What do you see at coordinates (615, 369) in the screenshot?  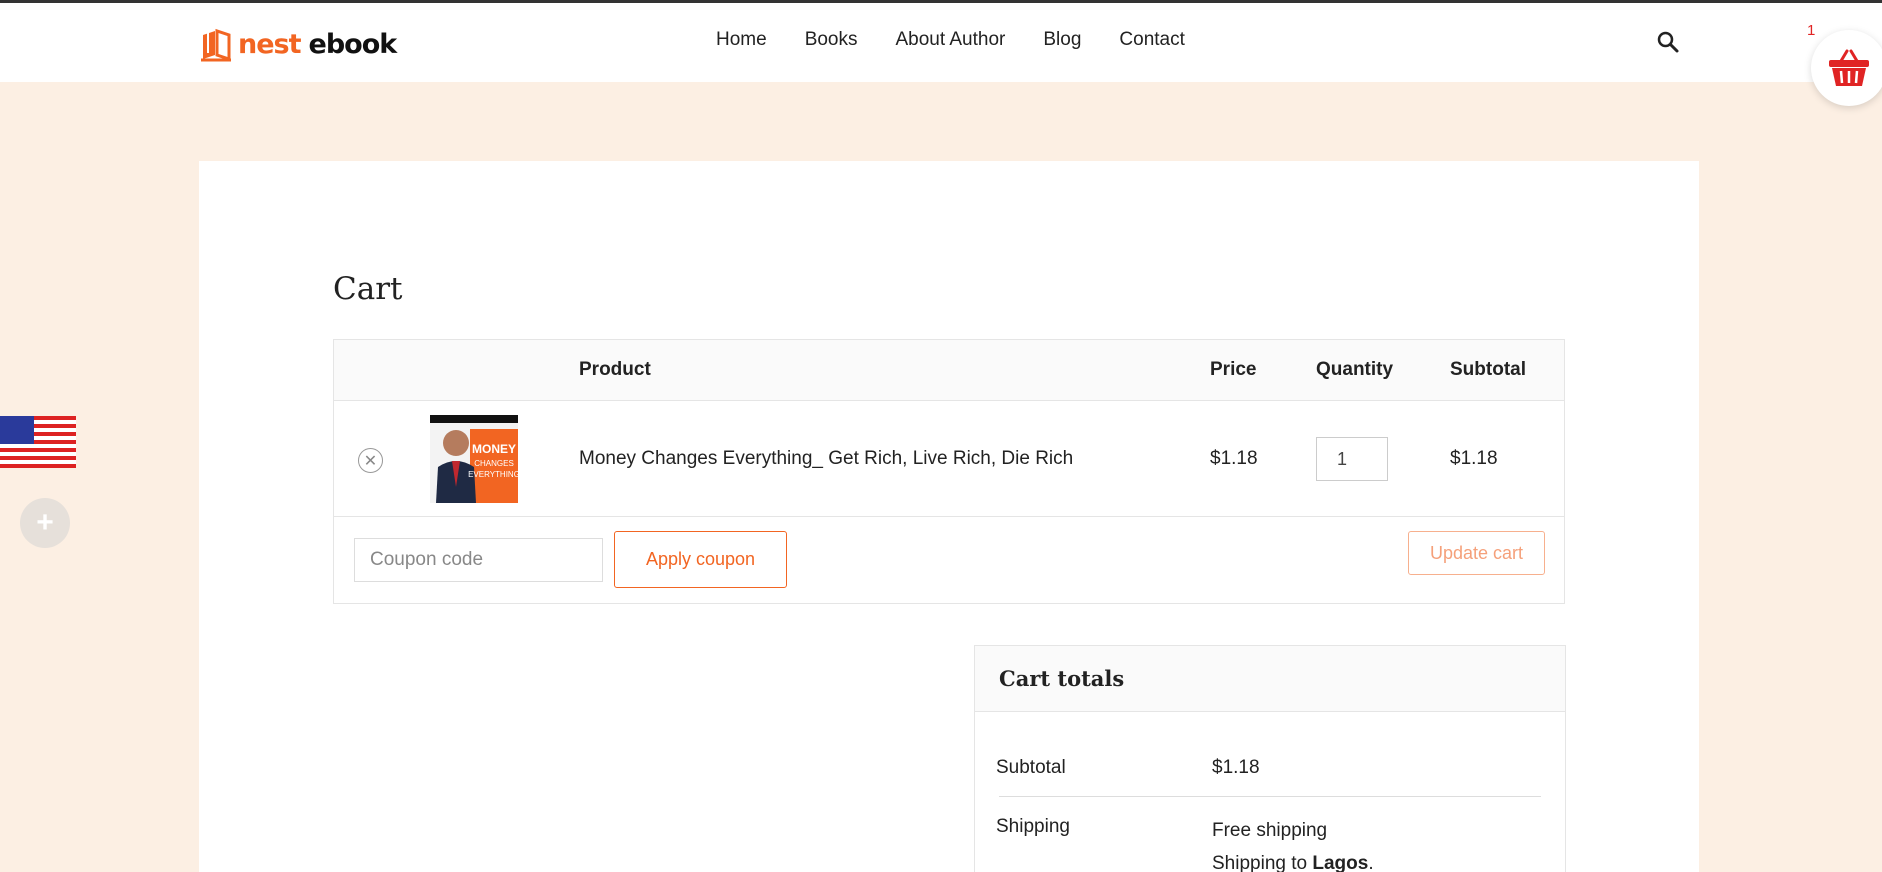 I see `col-product: Product` at bounding box center [615, 369].